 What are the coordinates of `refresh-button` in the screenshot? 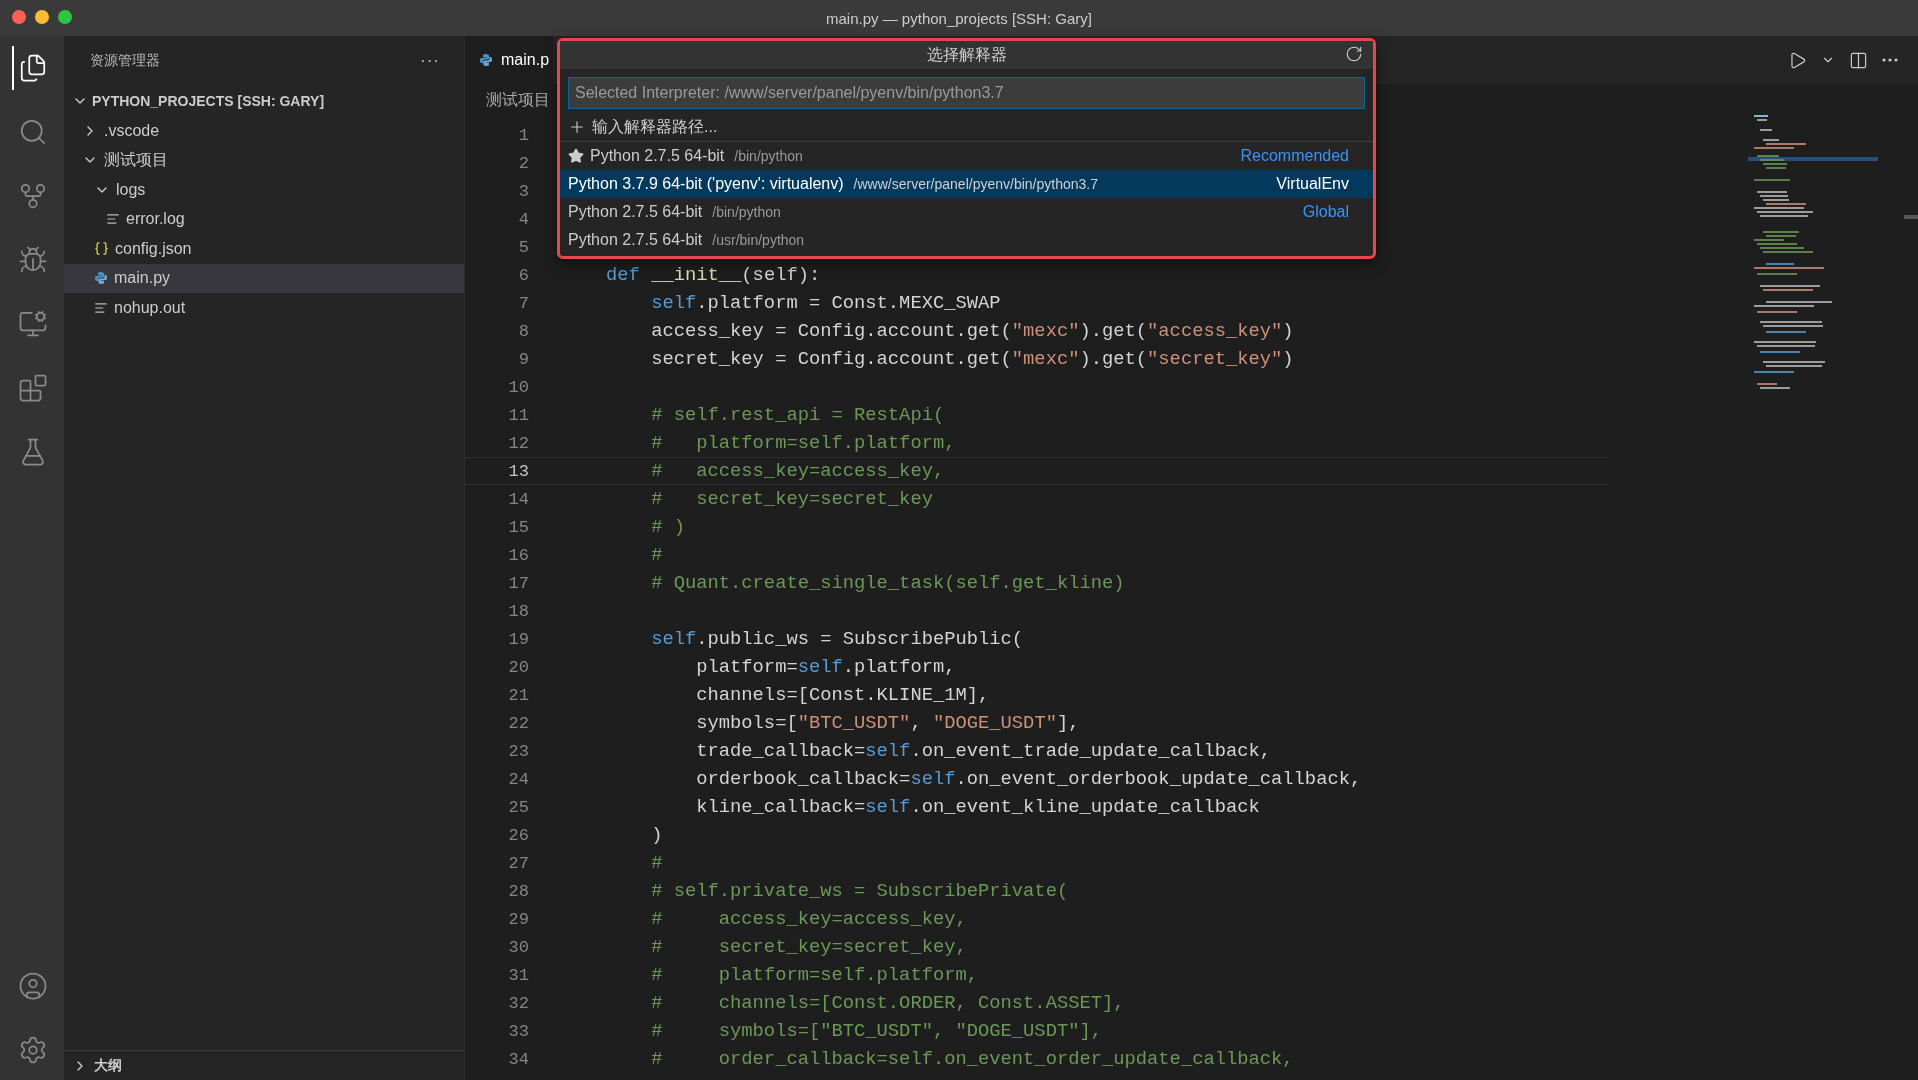 It's located at (1354, 54).